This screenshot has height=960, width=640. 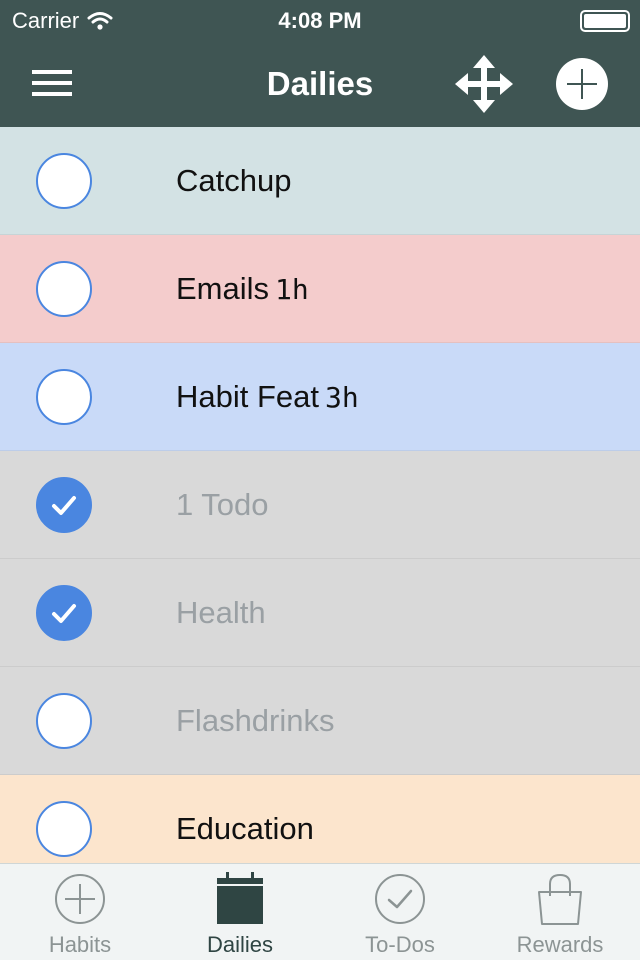 I want to click on reorder-button, so click(x=484, y=84).